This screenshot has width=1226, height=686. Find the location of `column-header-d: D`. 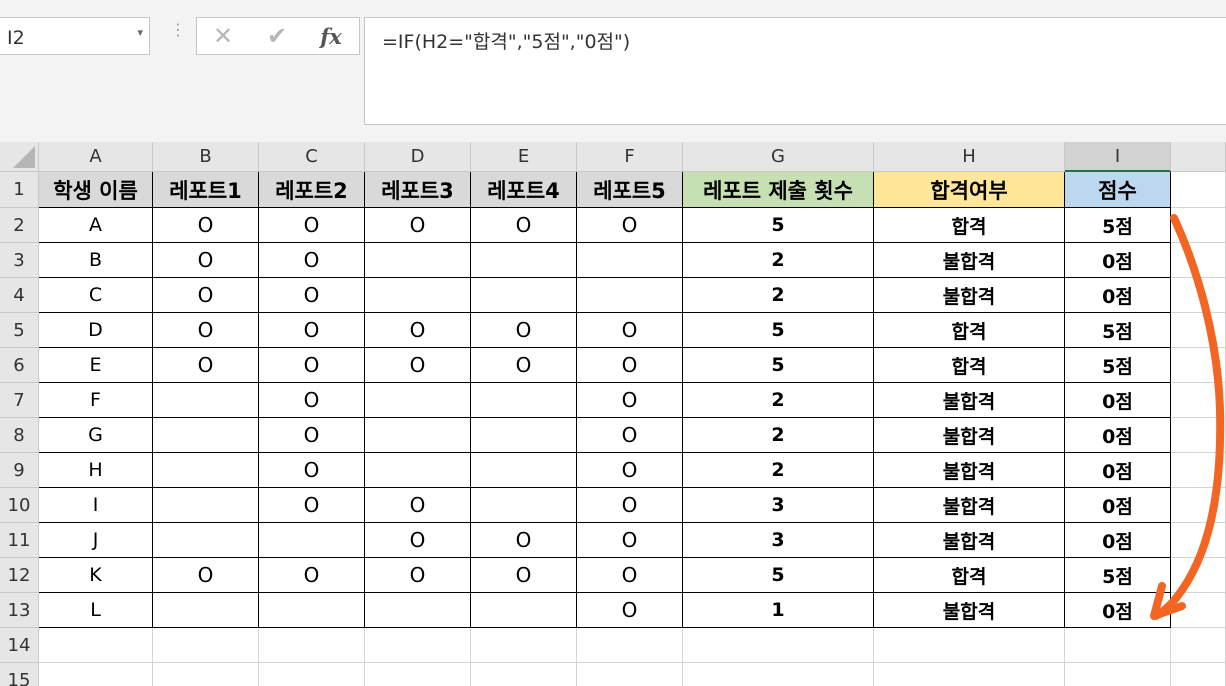

column-header-d: D is located at coordinates (418, 157).